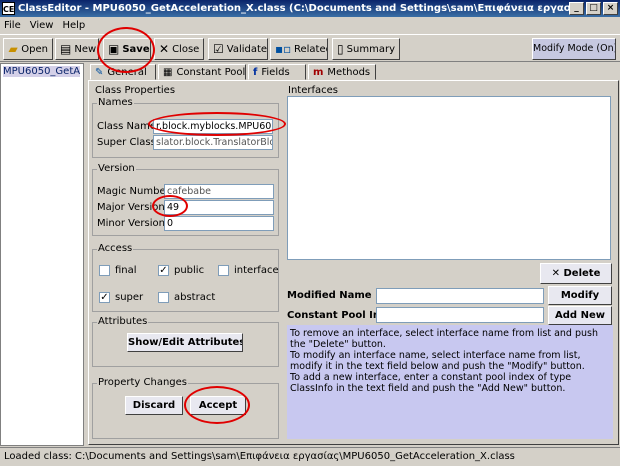  What do you see at coordinates (154, 405) in the screenshot?
I see `discard-button: Discard` at bounding box center [154, 405].